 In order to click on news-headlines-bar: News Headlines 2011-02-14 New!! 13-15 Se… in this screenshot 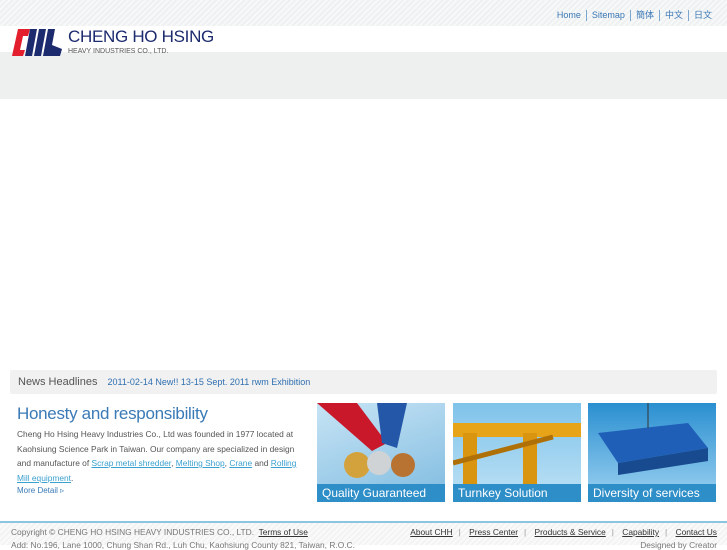, I will do `click(363, 382)`.